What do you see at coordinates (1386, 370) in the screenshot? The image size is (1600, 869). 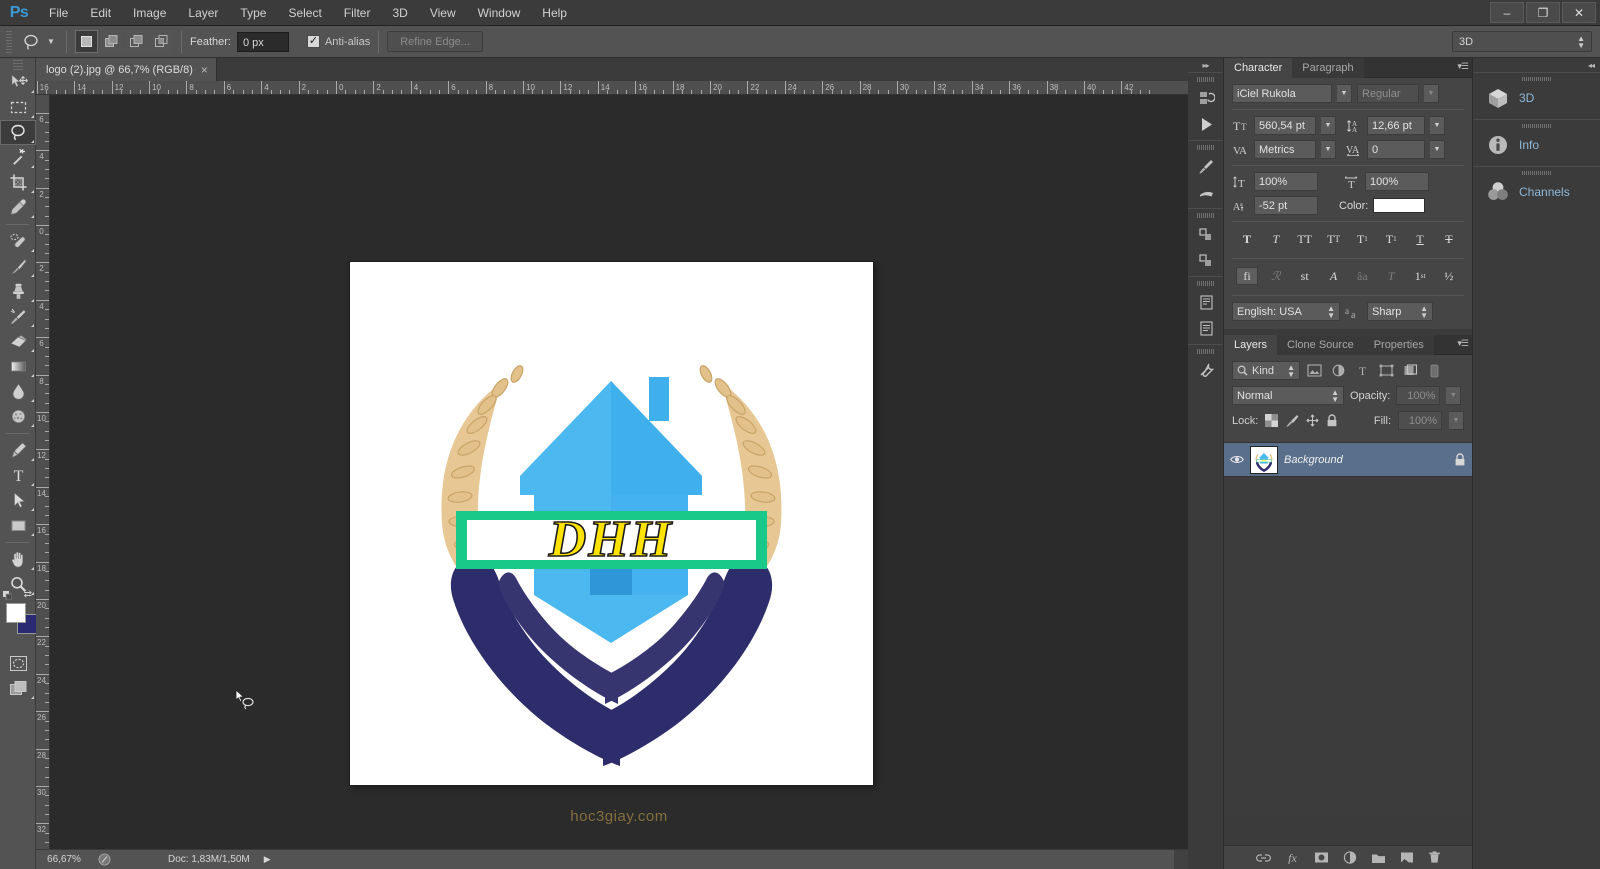 I see `filter-shape-layers-icon` at bounding box center [1386, 370].